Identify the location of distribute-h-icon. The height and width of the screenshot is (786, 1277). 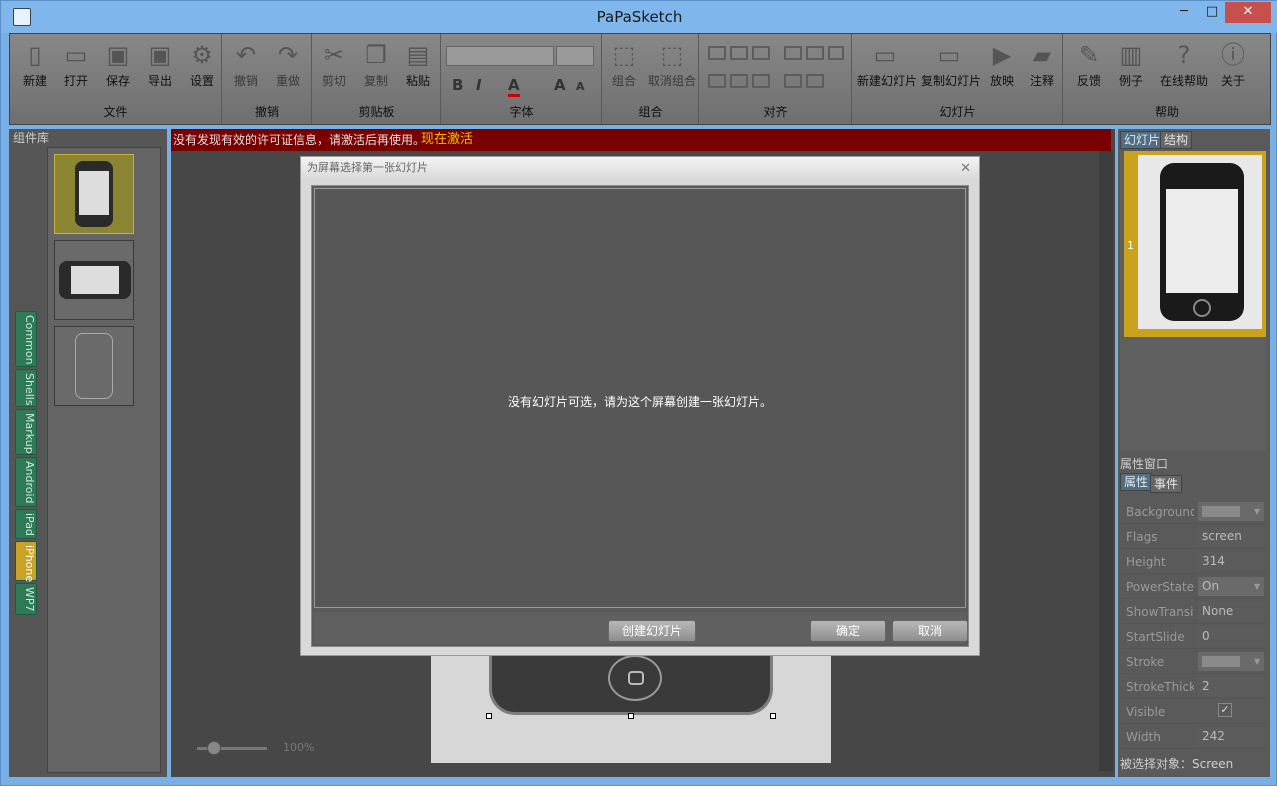
(793, 53).